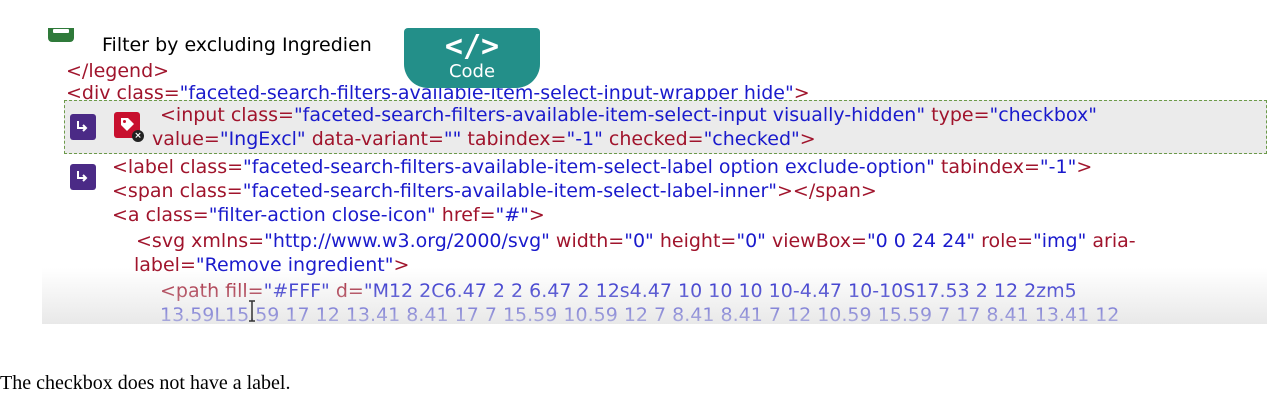 Image resolution: width=1267 pixels, height=400 pixels. I want to click on code-badge: </> Code, so click(472, 58).